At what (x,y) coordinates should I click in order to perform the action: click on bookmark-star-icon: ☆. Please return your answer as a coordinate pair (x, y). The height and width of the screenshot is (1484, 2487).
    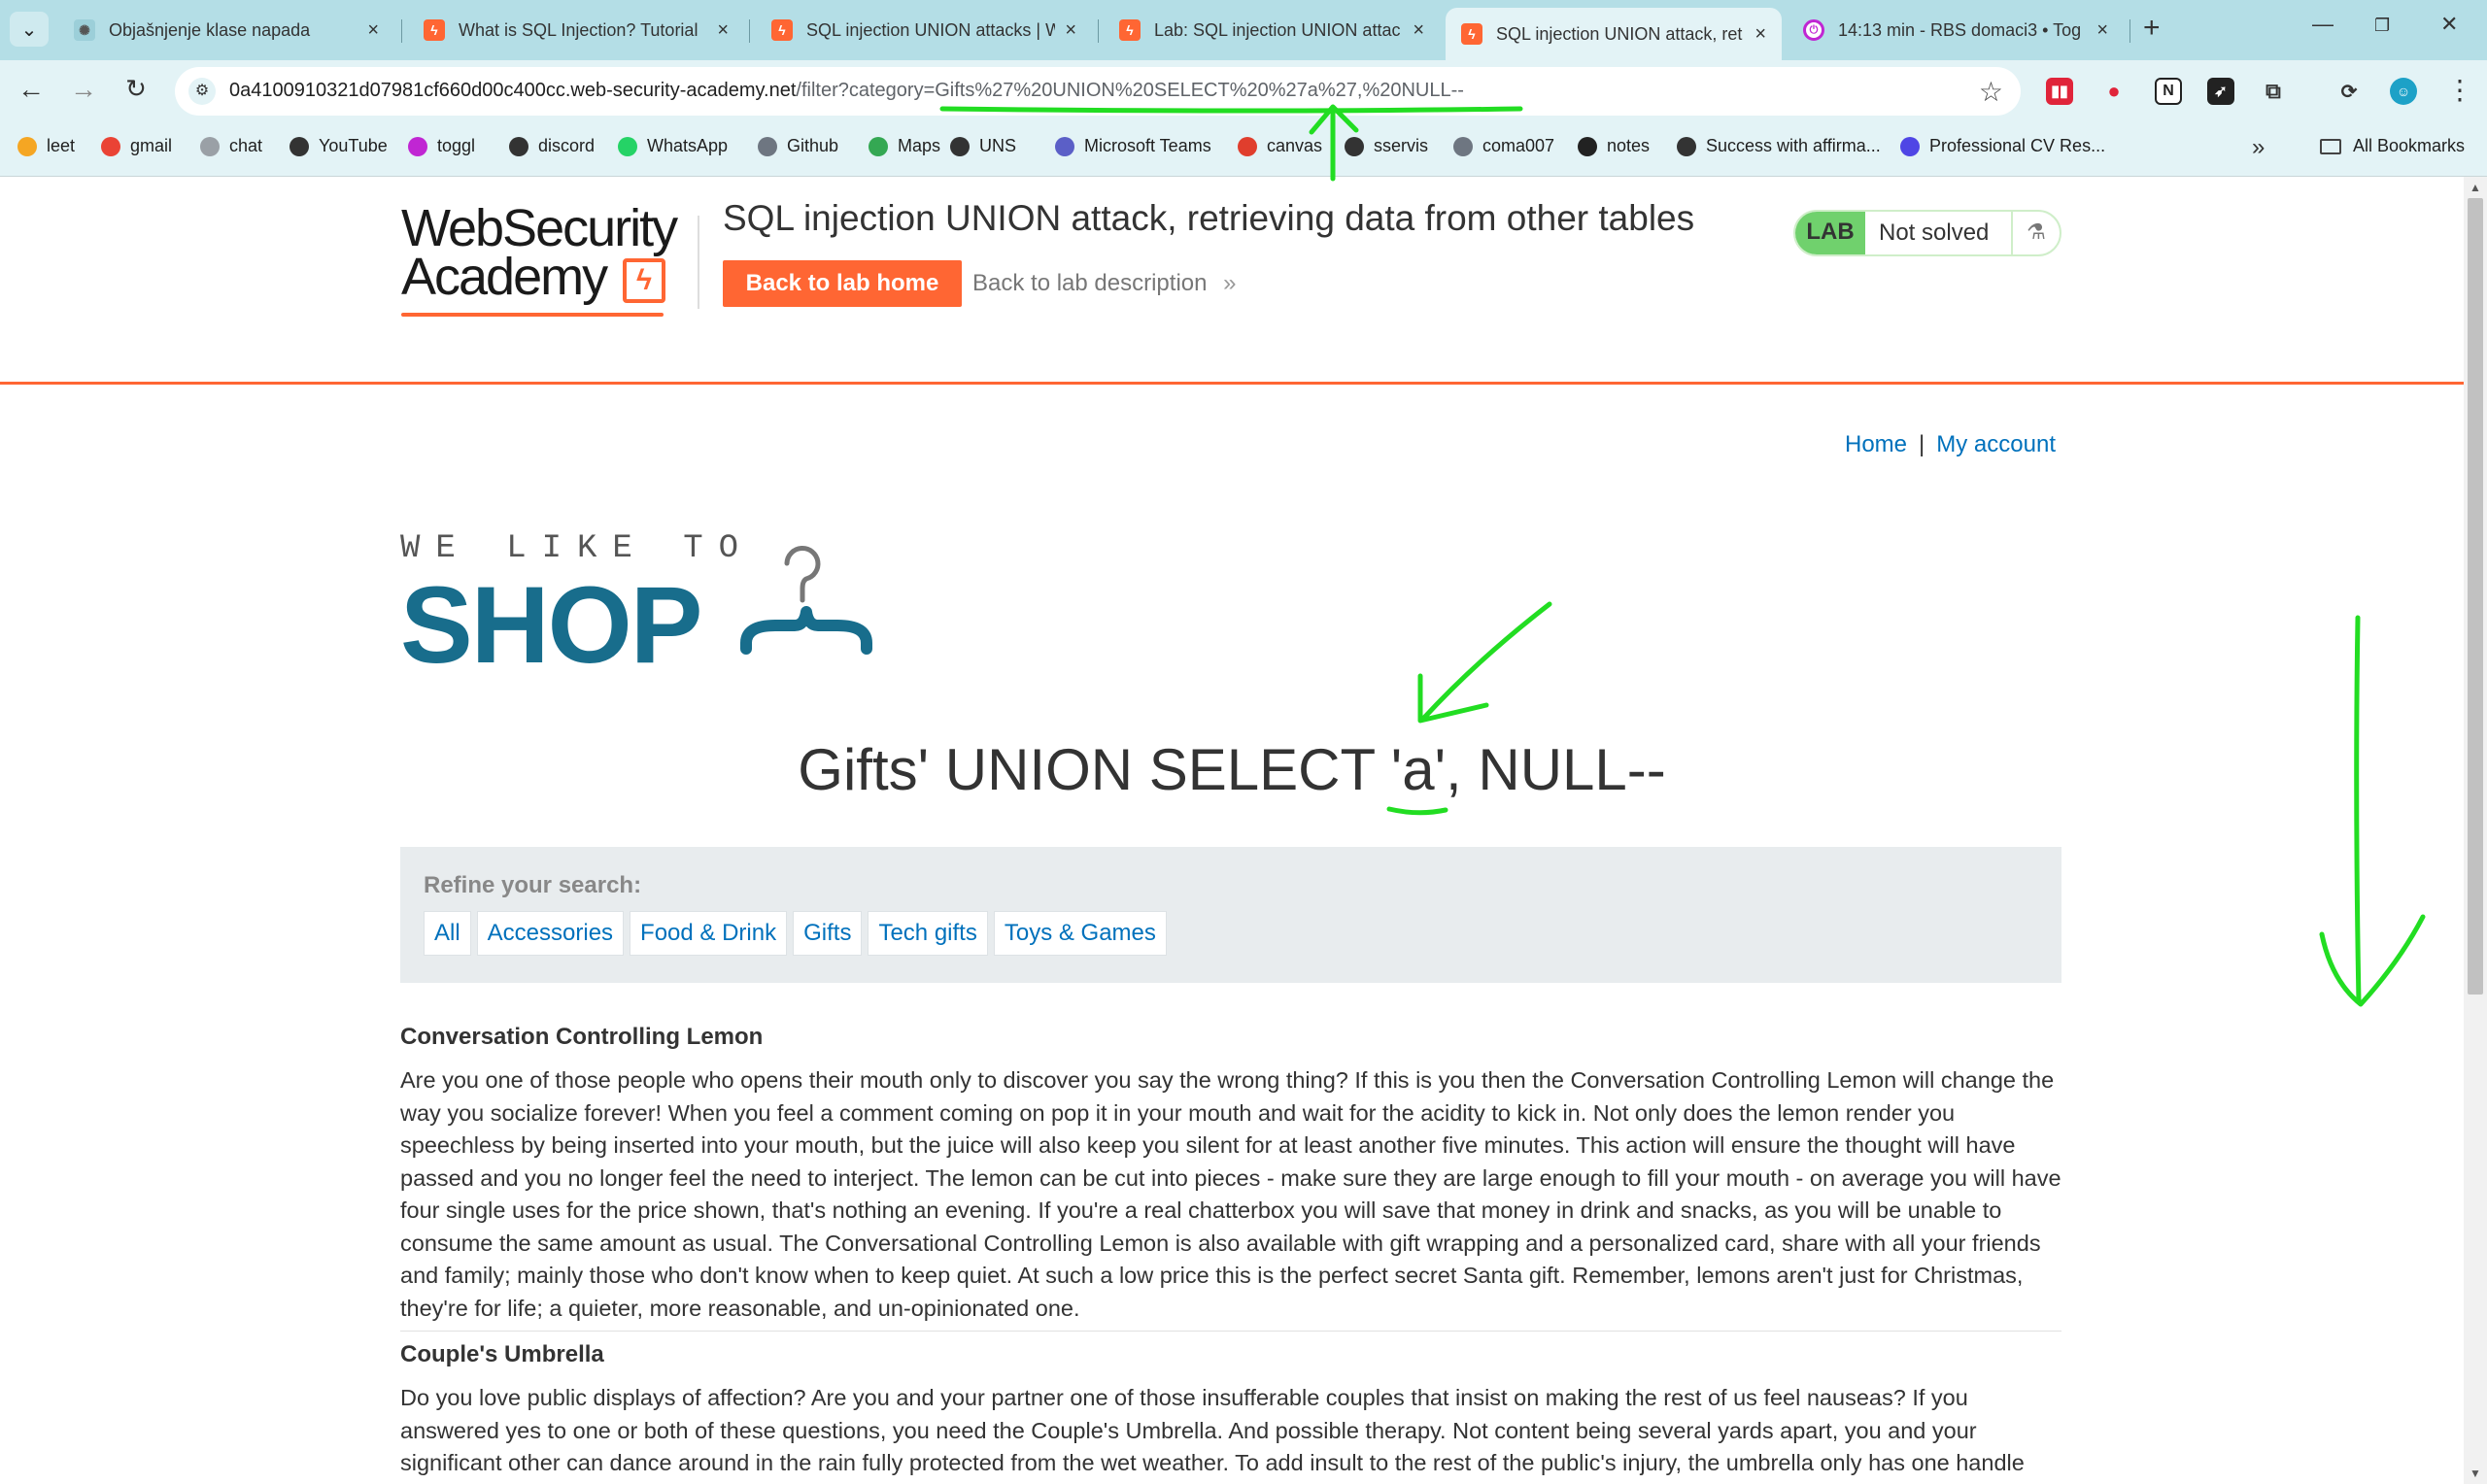
    Looking at the image, I should click on (1991, 92).